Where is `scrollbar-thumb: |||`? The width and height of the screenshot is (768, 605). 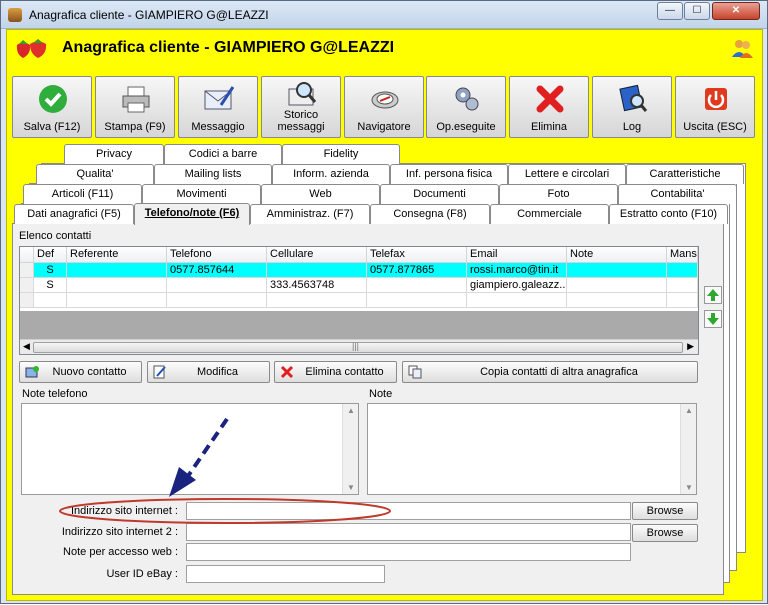
scrollbar-thumb: ||| is located at coordinates (358, 347).